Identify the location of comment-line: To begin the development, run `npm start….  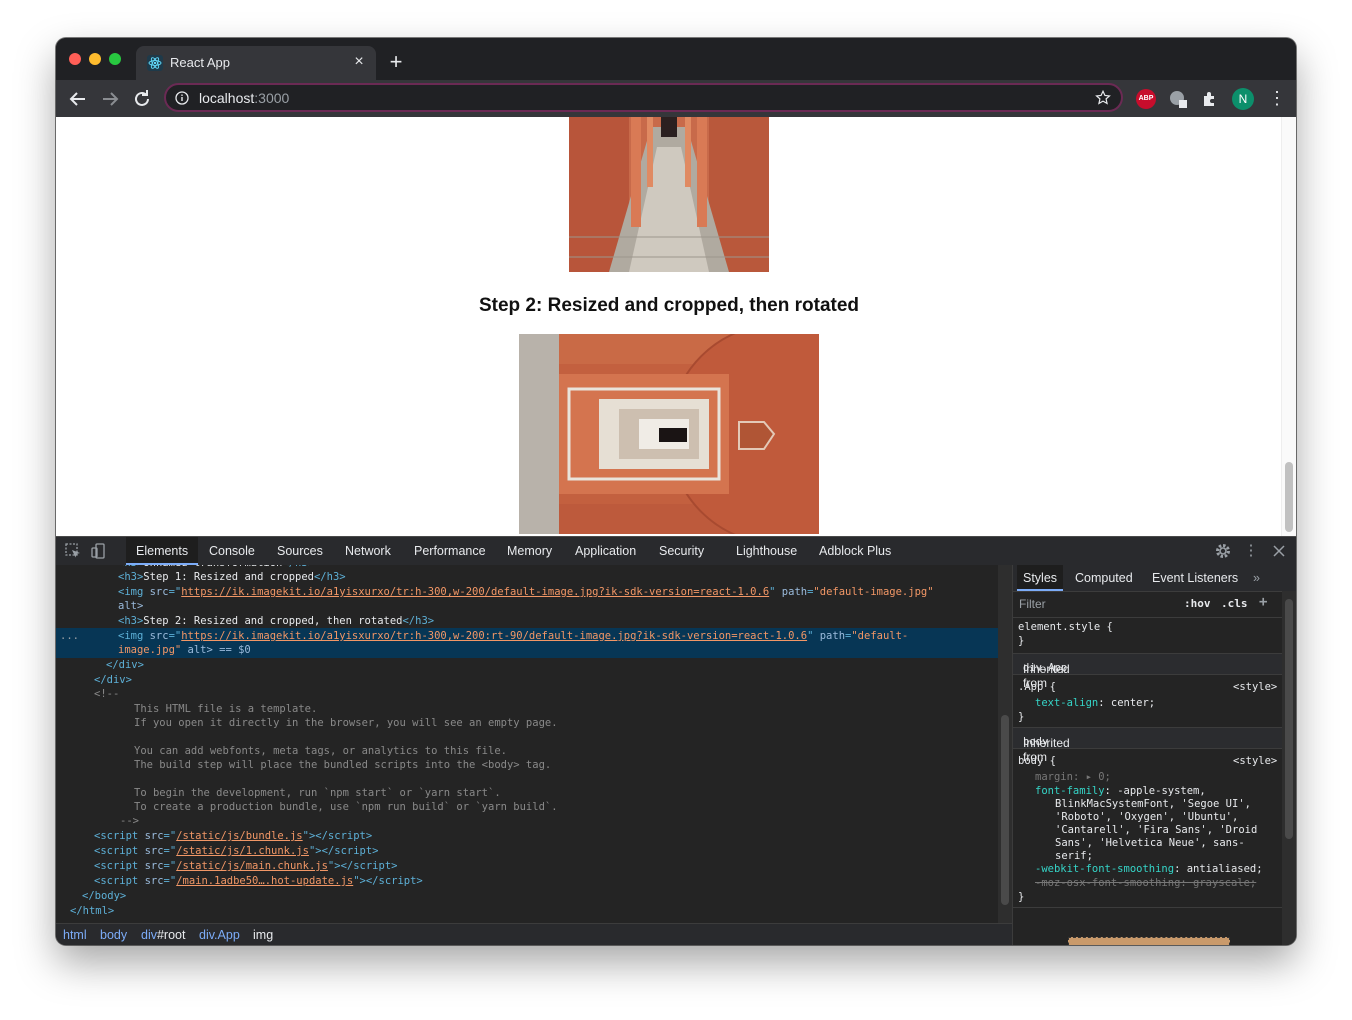
(317, 793).